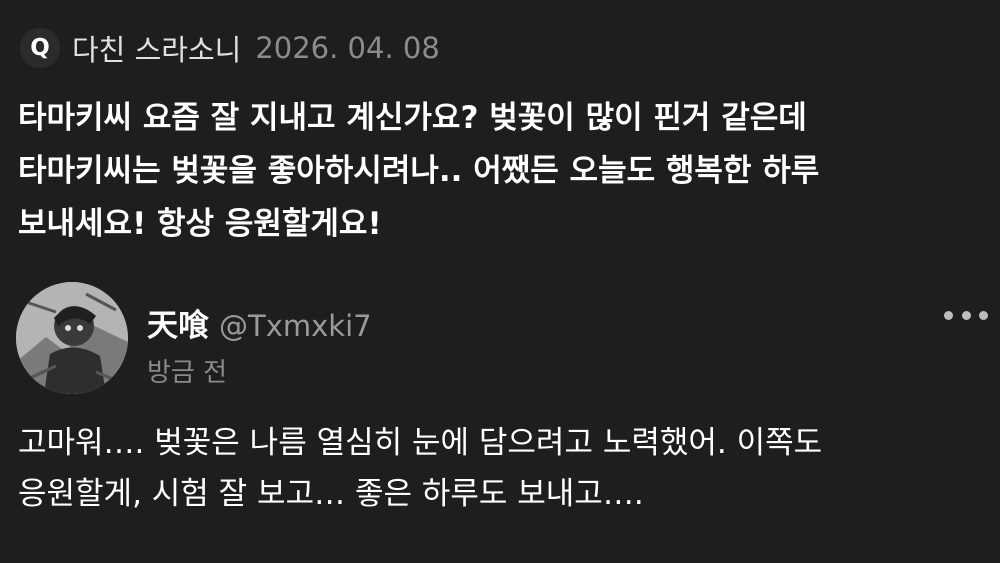 The width and height of the screenshot is (1000, 563). I want to click on display-name: 天喰, so click(178, 322).